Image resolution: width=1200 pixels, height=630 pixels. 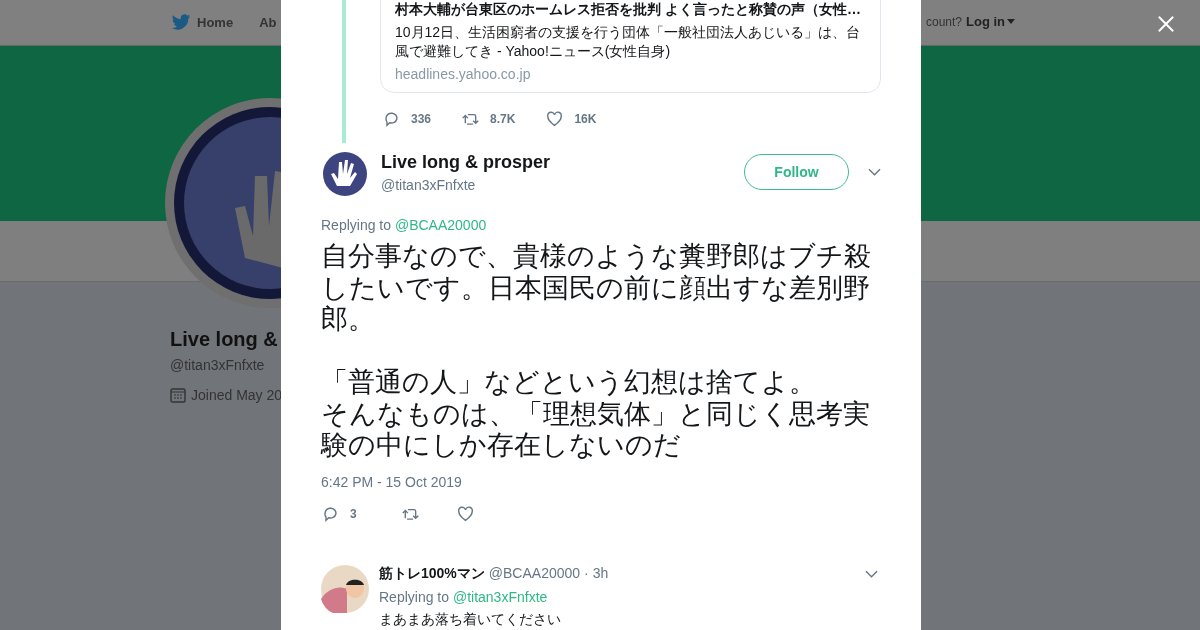 I want to click on tweet-text: そんなものは、「理想気体」と同じく思考実験の中にしか存在しないのだ, so click(x=596, y=430).